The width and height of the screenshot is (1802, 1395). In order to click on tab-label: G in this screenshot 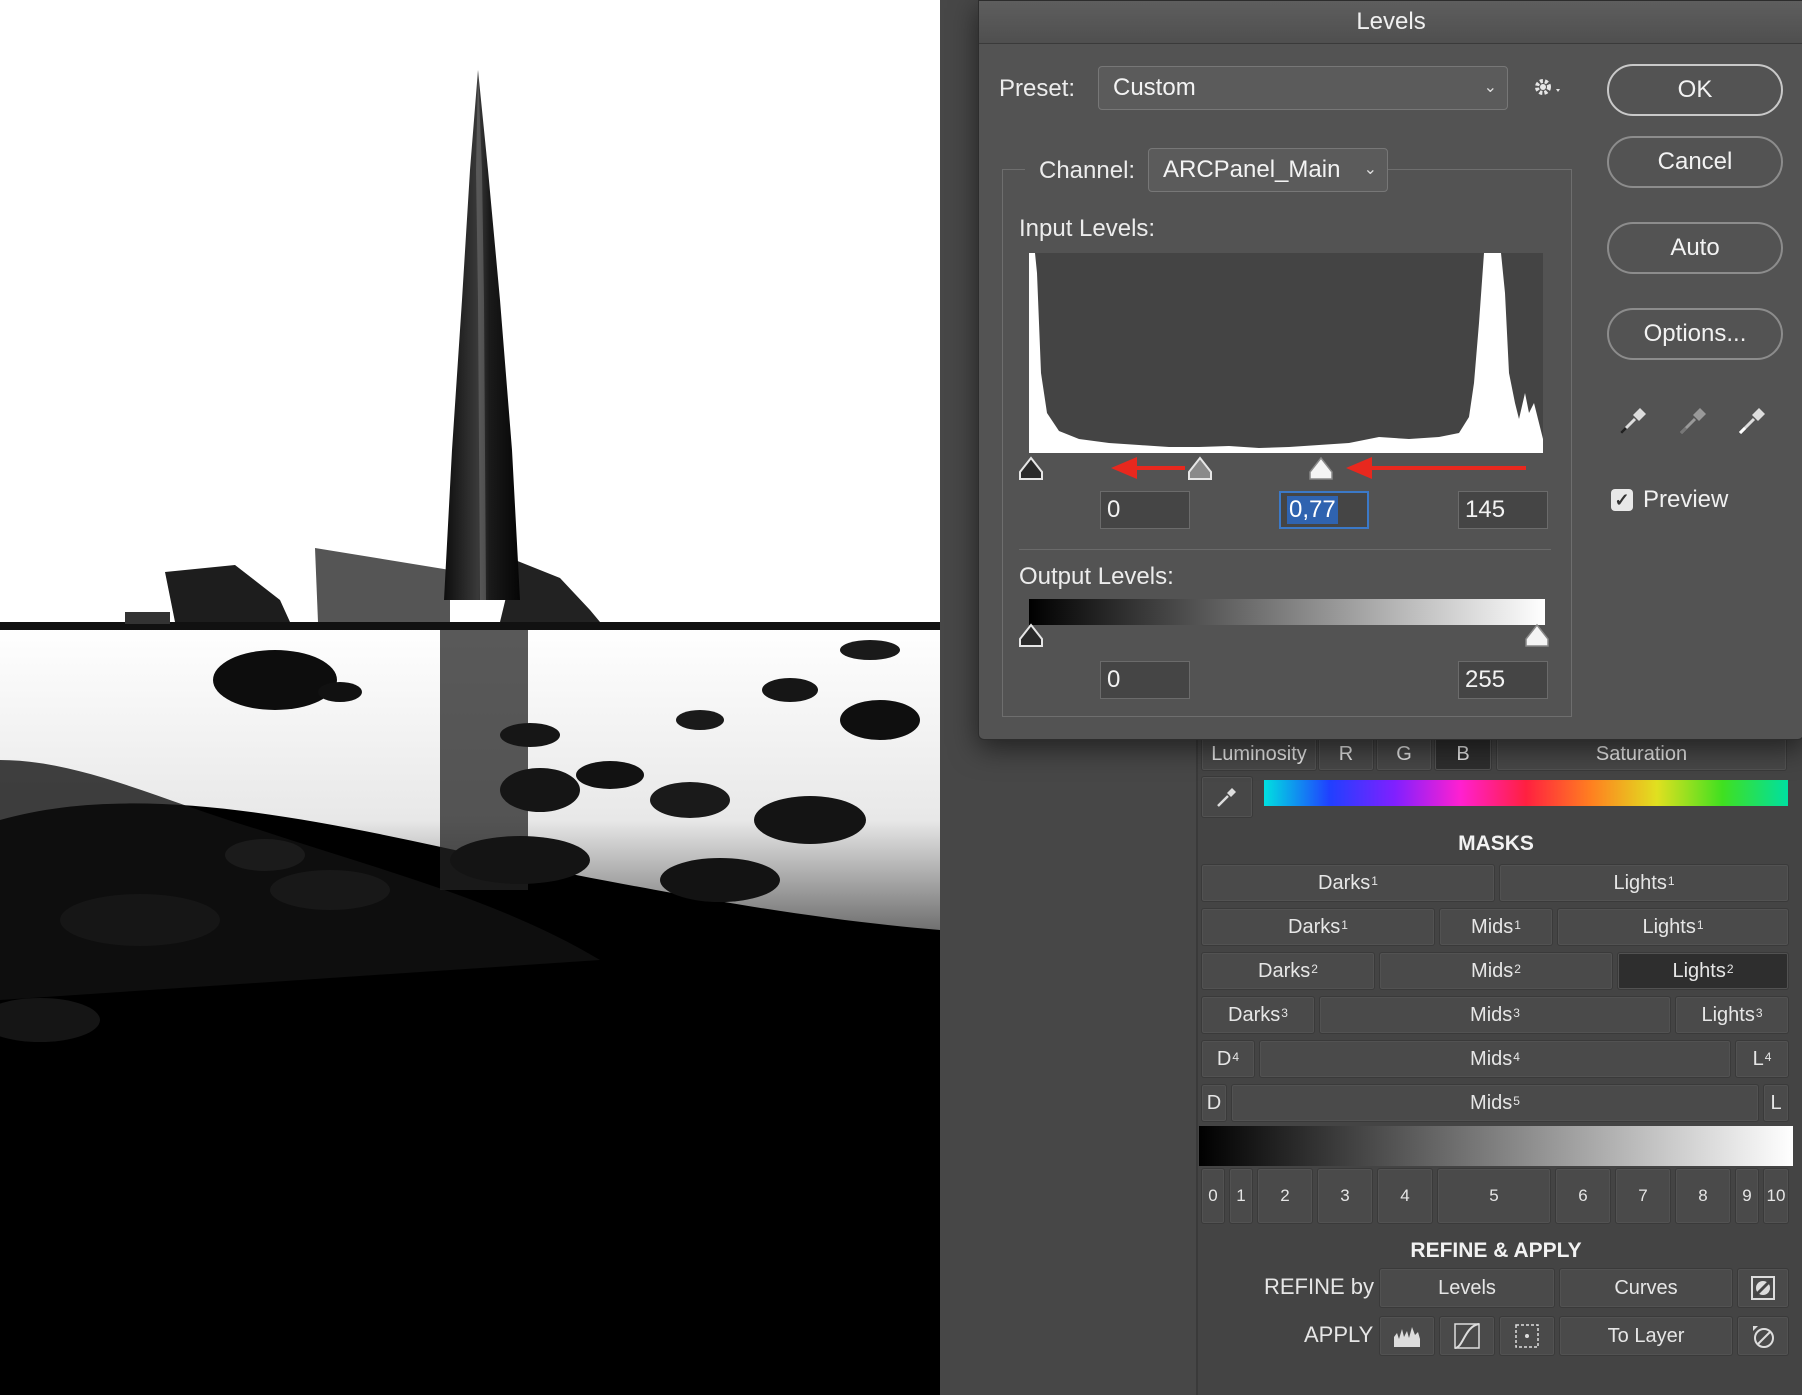, I will do `click(1404, 753)`.